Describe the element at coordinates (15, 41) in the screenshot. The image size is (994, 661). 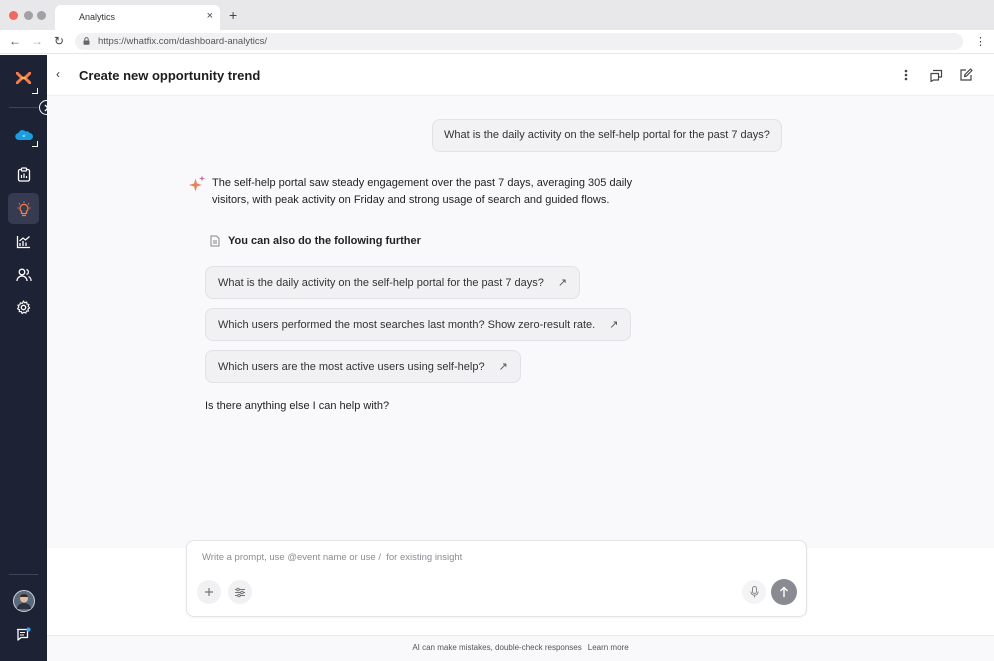
I see `back-arrow-icon: ←` at that location.